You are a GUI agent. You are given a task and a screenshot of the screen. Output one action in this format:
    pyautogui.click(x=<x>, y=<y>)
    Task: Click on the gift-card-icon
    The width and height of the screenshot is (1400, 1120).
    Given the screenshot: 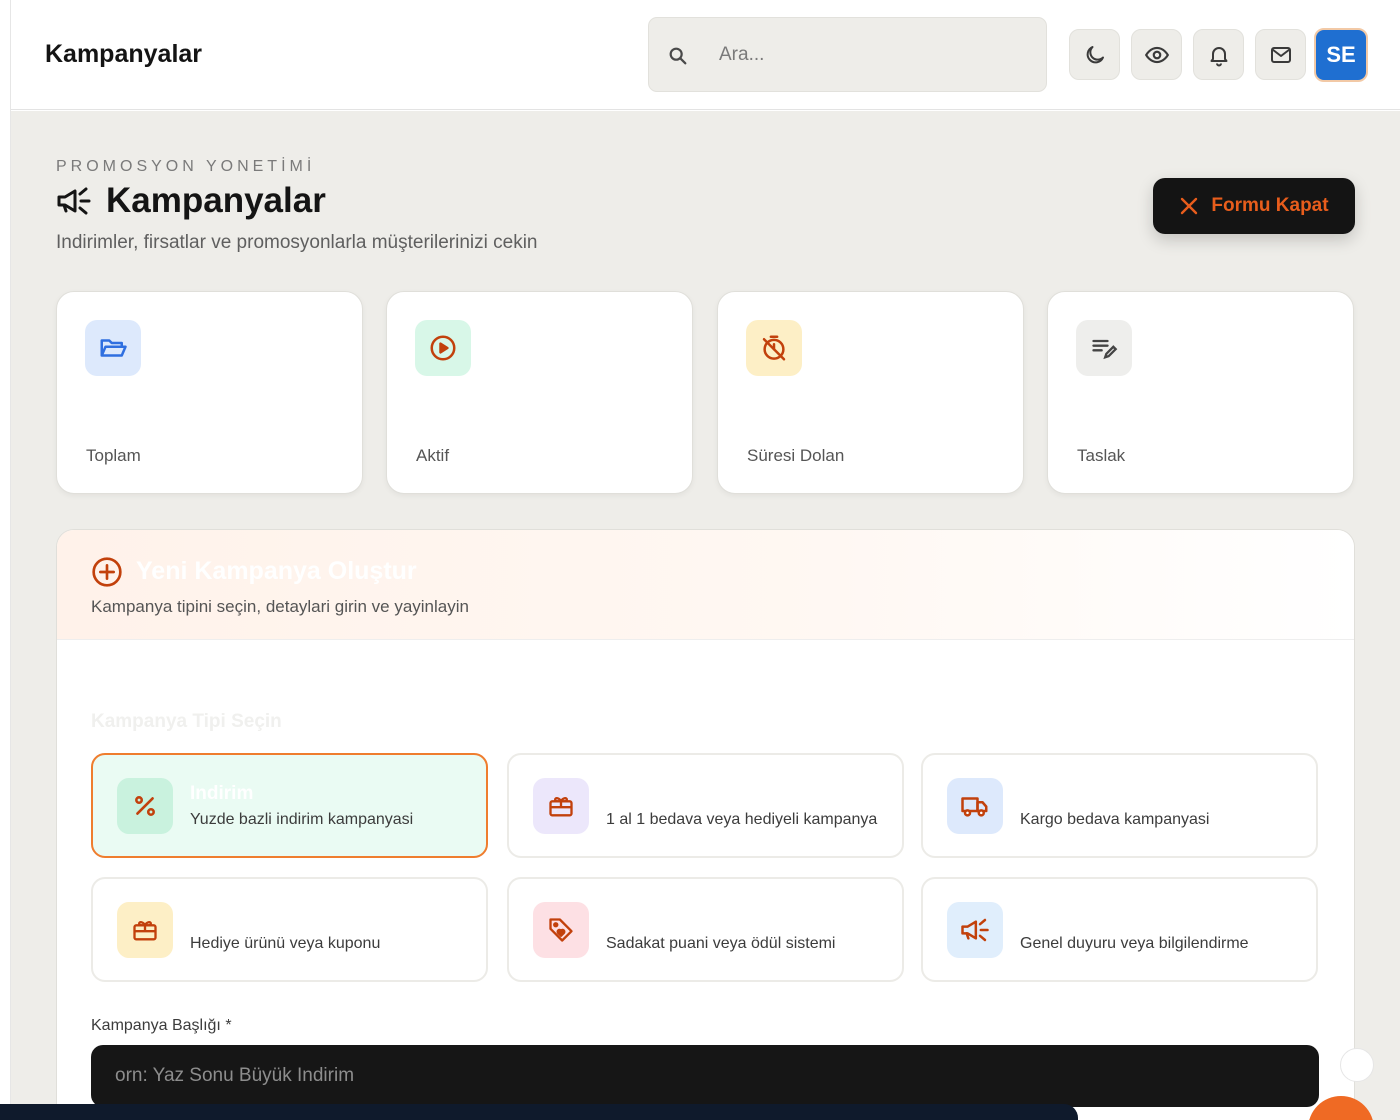 What is the action you would take?
    pyautogui.click(x=561, y=807)
    